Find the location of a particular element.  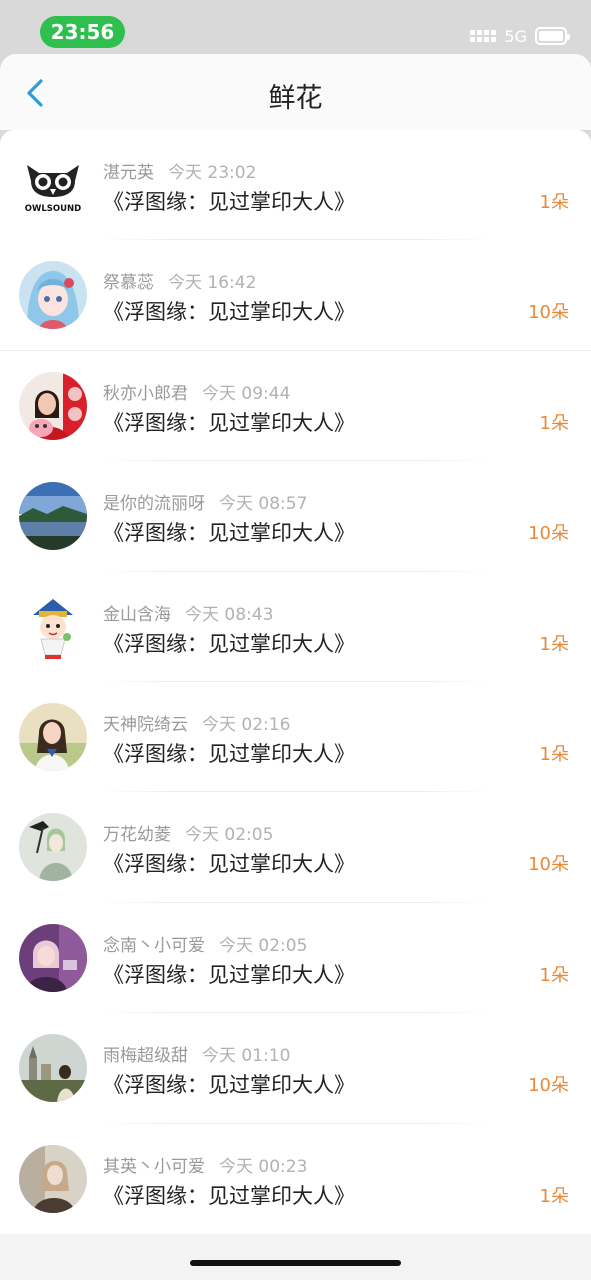

meta-line: 万花幼菱 今天 02:05 is located at coordinates (188, 832).